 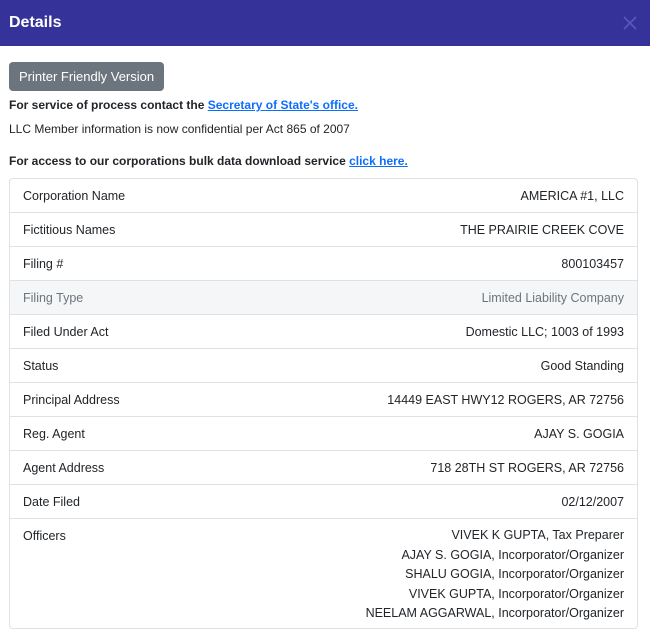 I want to click on officer-entry: SHALU GOGIA, Incorporator/Organizer, so click(x=514, y=574).